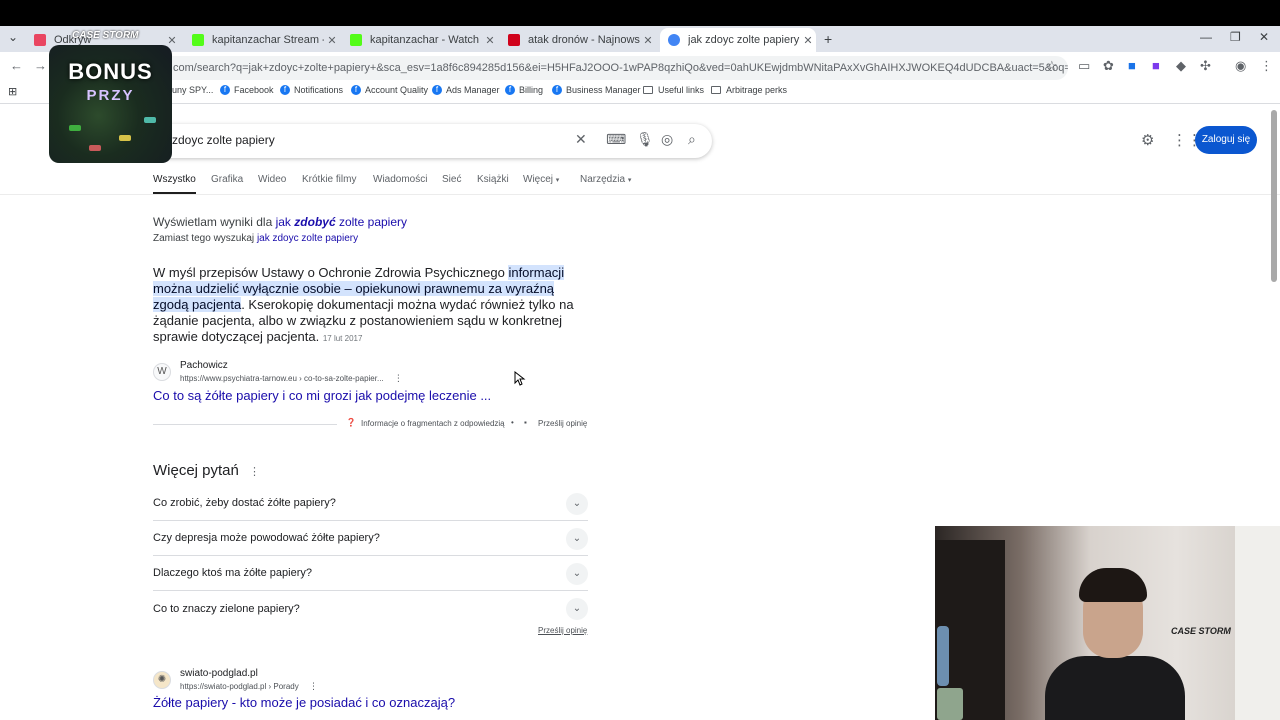 This screenshot has width=1280, height=720. I want to click on bookmark-1: f Facebook, so click(247, 90).